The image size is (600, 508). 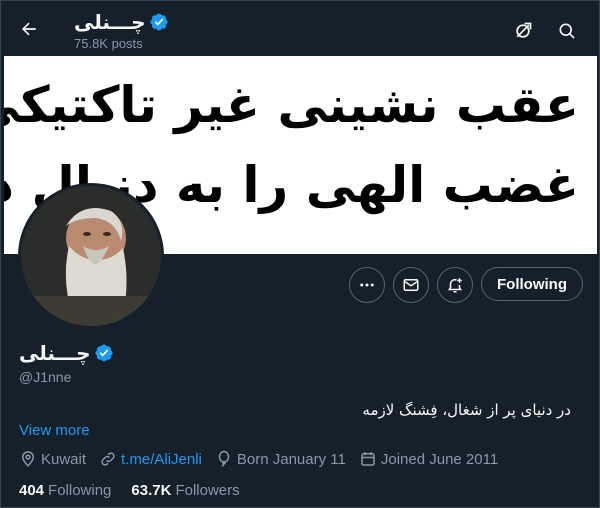 I want to click on website-link: t.me/AliJenli, so click(x=161, y=459).